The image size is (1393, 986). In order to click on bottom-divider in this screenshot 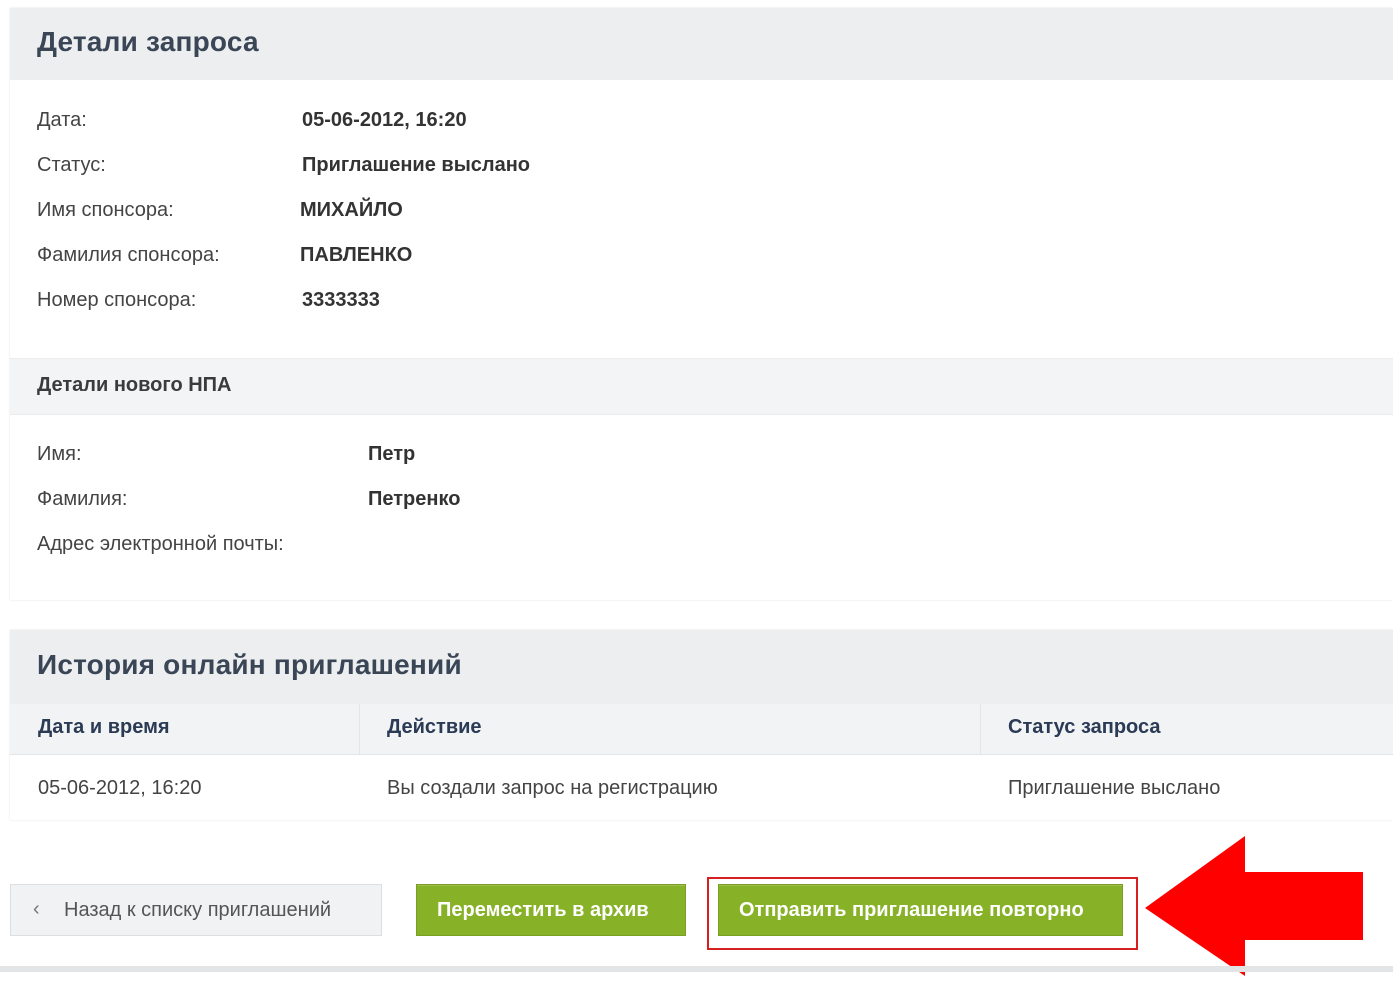, I will do `click(696, 969)`.